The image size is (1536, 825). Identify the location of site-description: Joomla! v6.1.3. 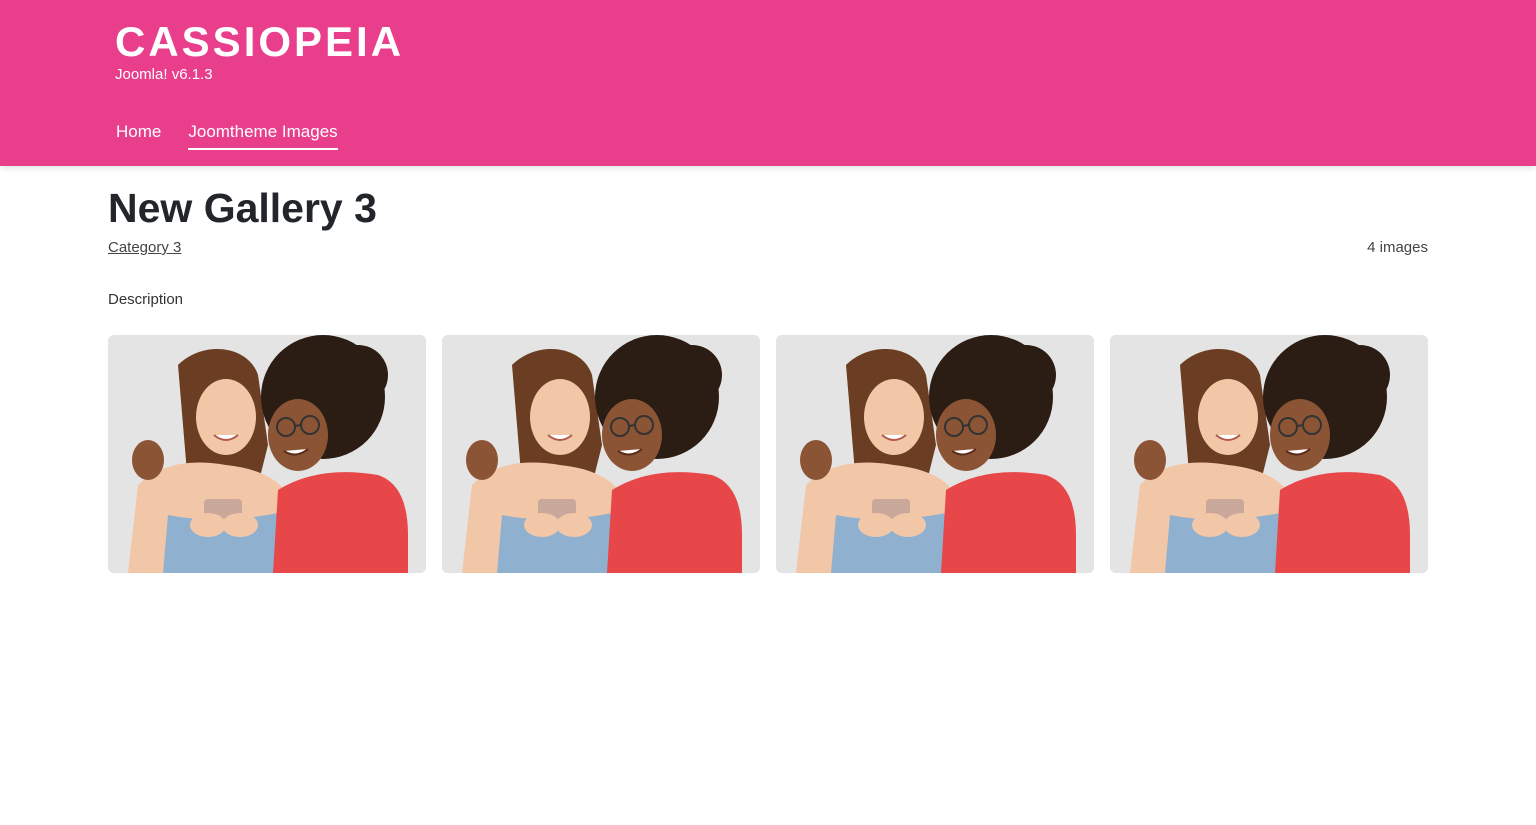
(164, 74).